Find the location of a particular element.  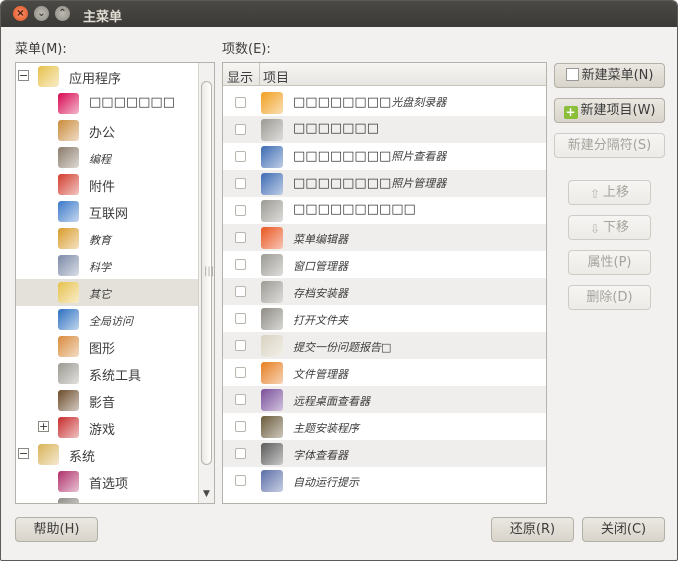

item-row: □□□□□□□□照片管理器 is located at coordinates (384, 183).